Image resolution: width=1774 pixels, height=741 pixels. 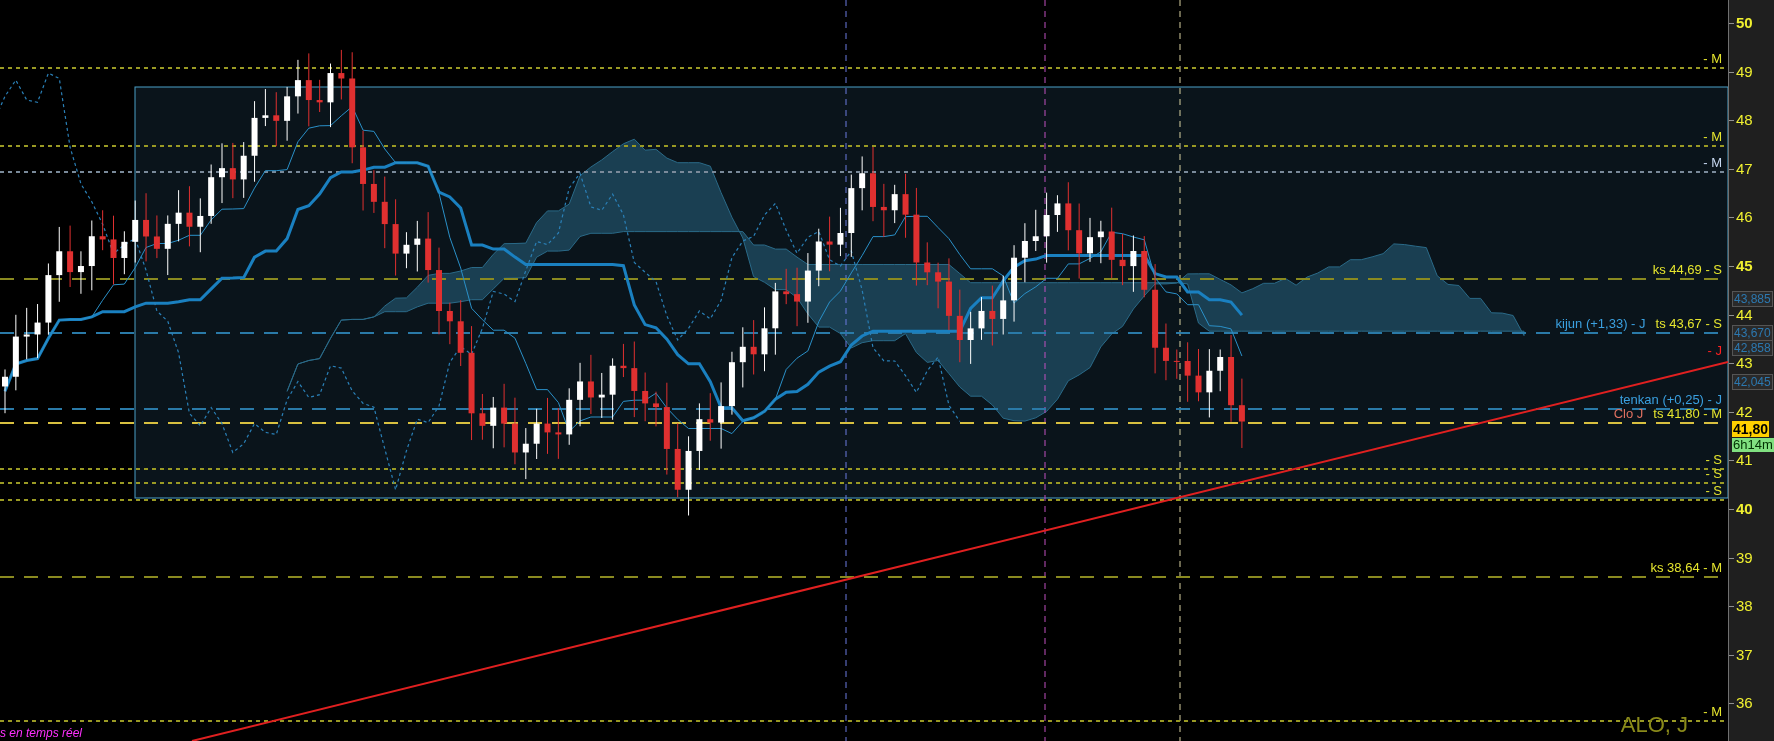 I want to click on axis-tick-label: 48, so click(x=1744, y=120).